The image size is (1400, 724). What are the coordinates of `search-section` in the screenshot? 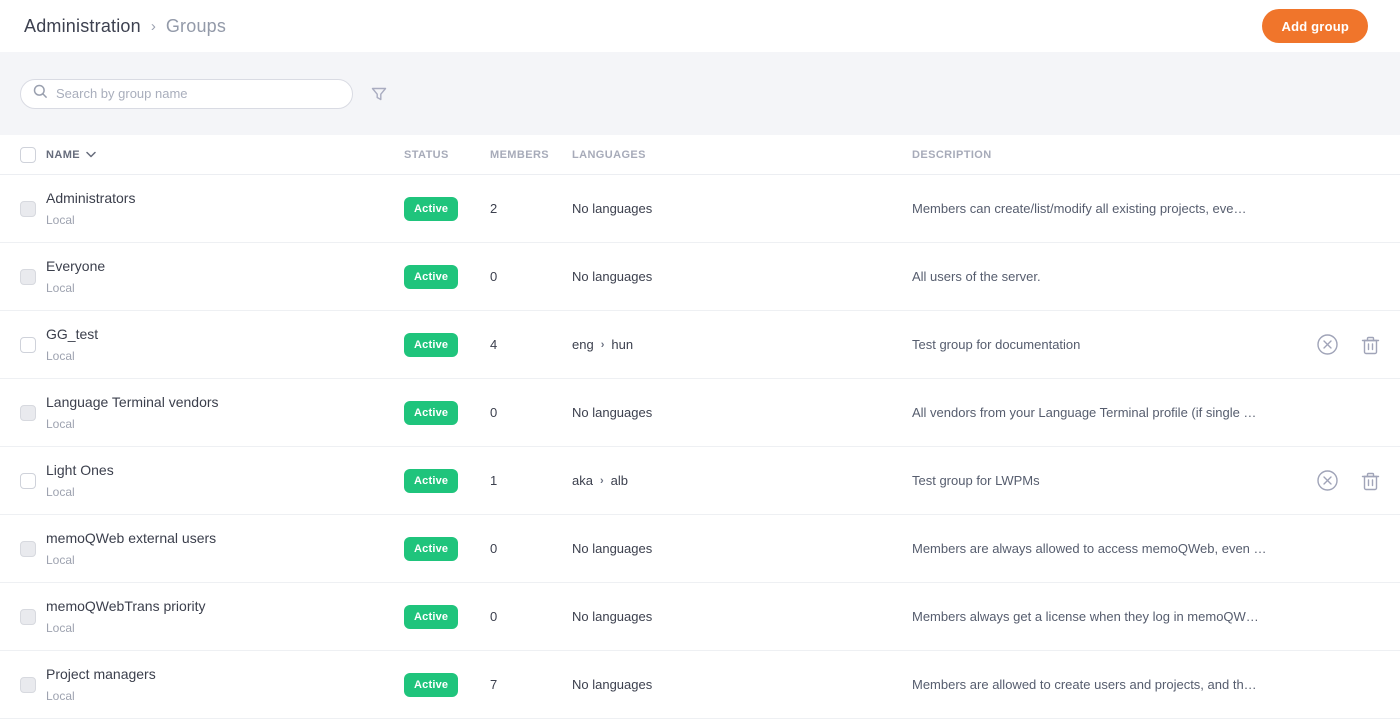 It's located at (700, 93).